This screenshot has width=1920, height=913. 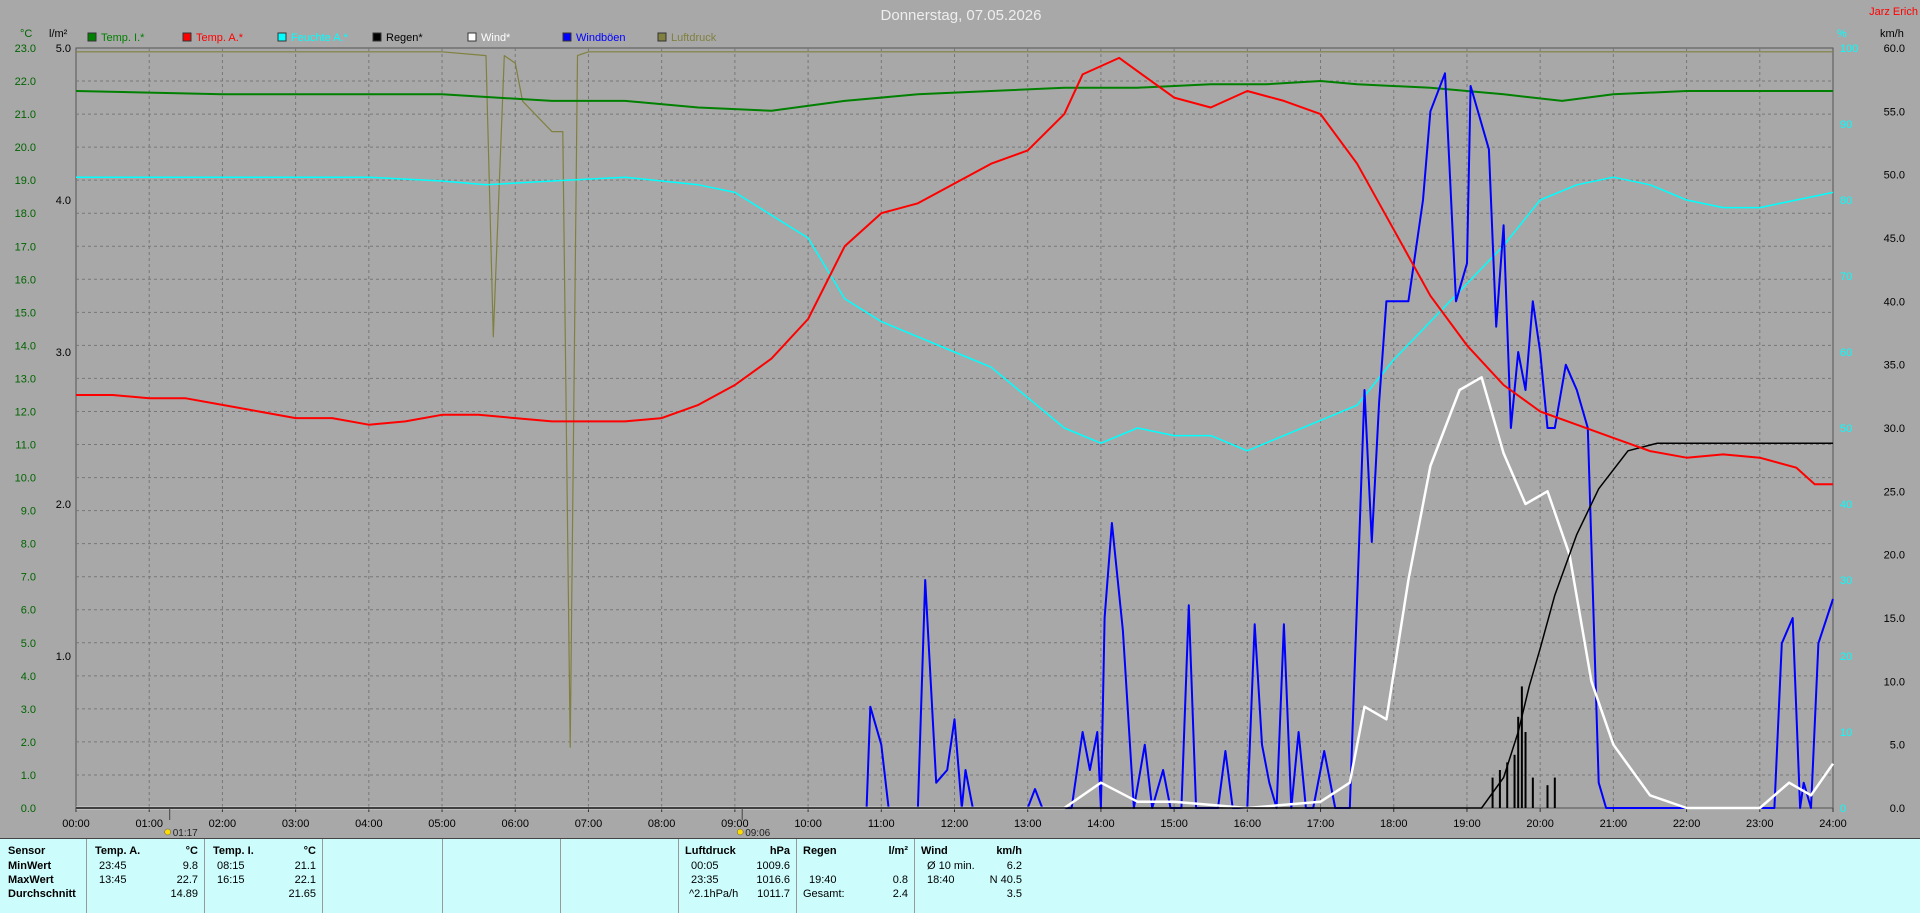 I want to click on rain-tick-label: 2.0, so click(x=63, y=505).